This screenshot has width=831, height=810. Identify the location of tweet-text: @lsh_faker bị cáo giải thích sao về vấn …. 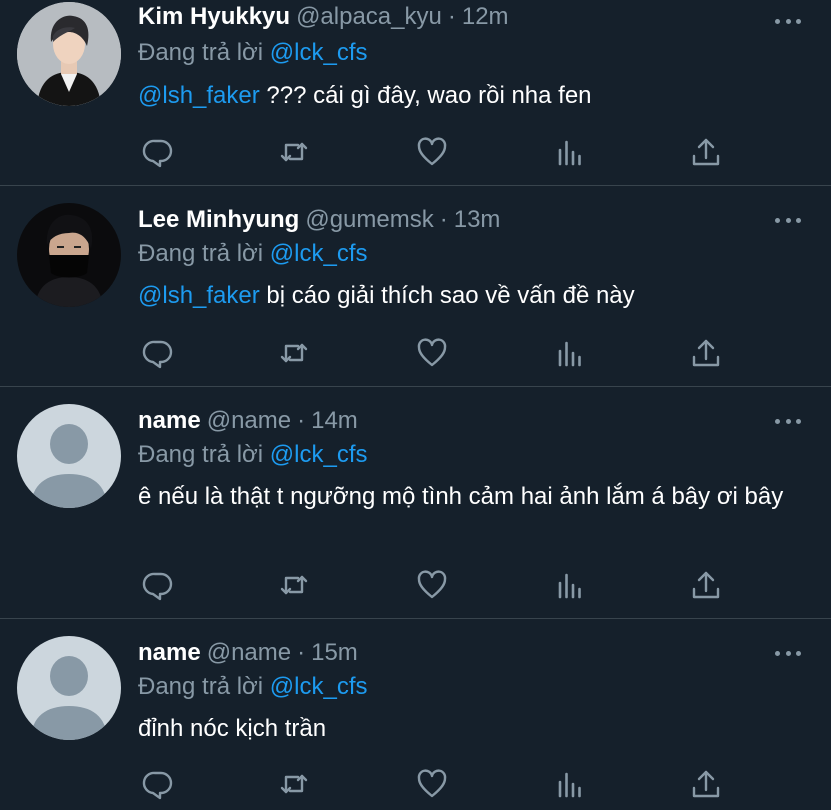
(473, 296).